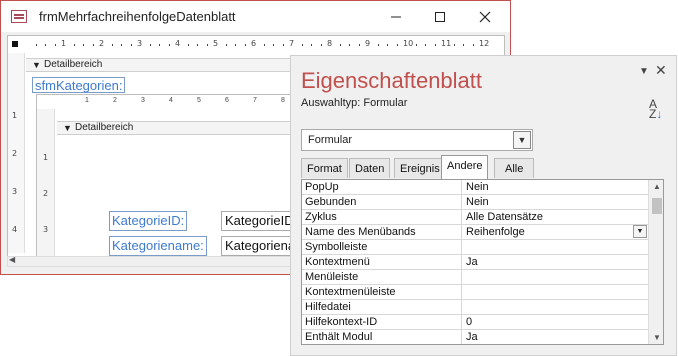 This screenshot has width=678, height=356. I want to click on property-row: Enthält Modul Ja, so click(475, 337).